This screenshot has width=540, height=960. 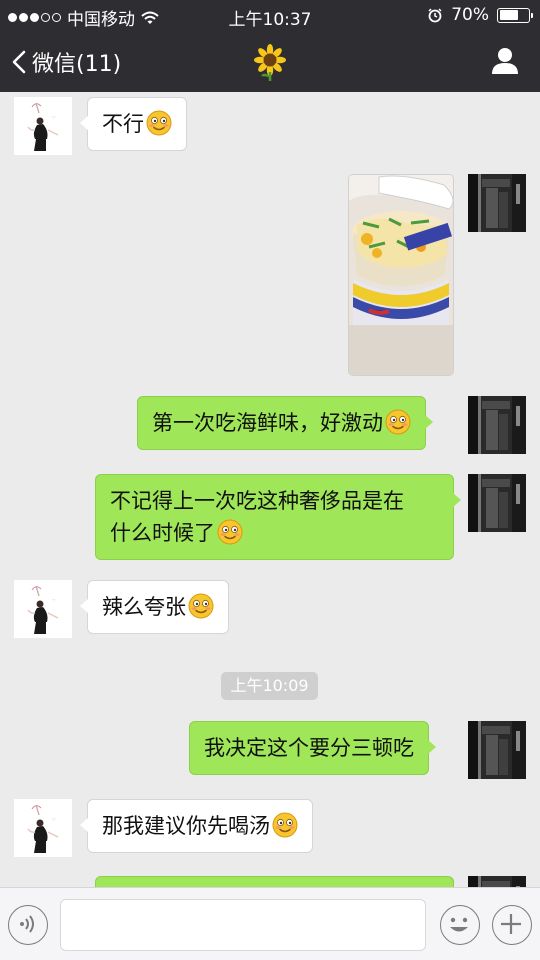 What do you see at coordinates (505, 61) in the screenshot?
I see `person-icon` at bounding box center [505, 61].